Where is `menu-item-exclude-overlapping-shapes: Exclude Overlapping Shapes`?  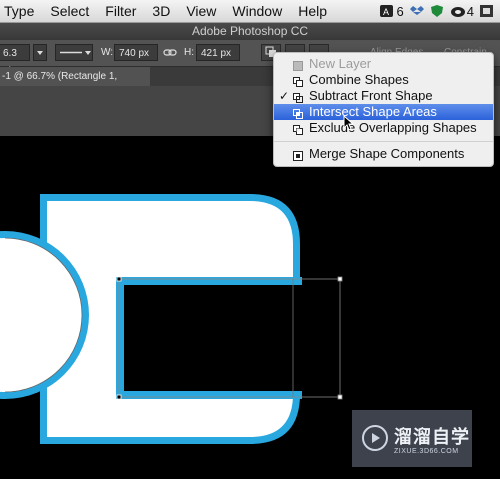 menu-item-exclude-overlapping-shapes: Exclude Overlapping Shapes is located at coordinates (383, 128).